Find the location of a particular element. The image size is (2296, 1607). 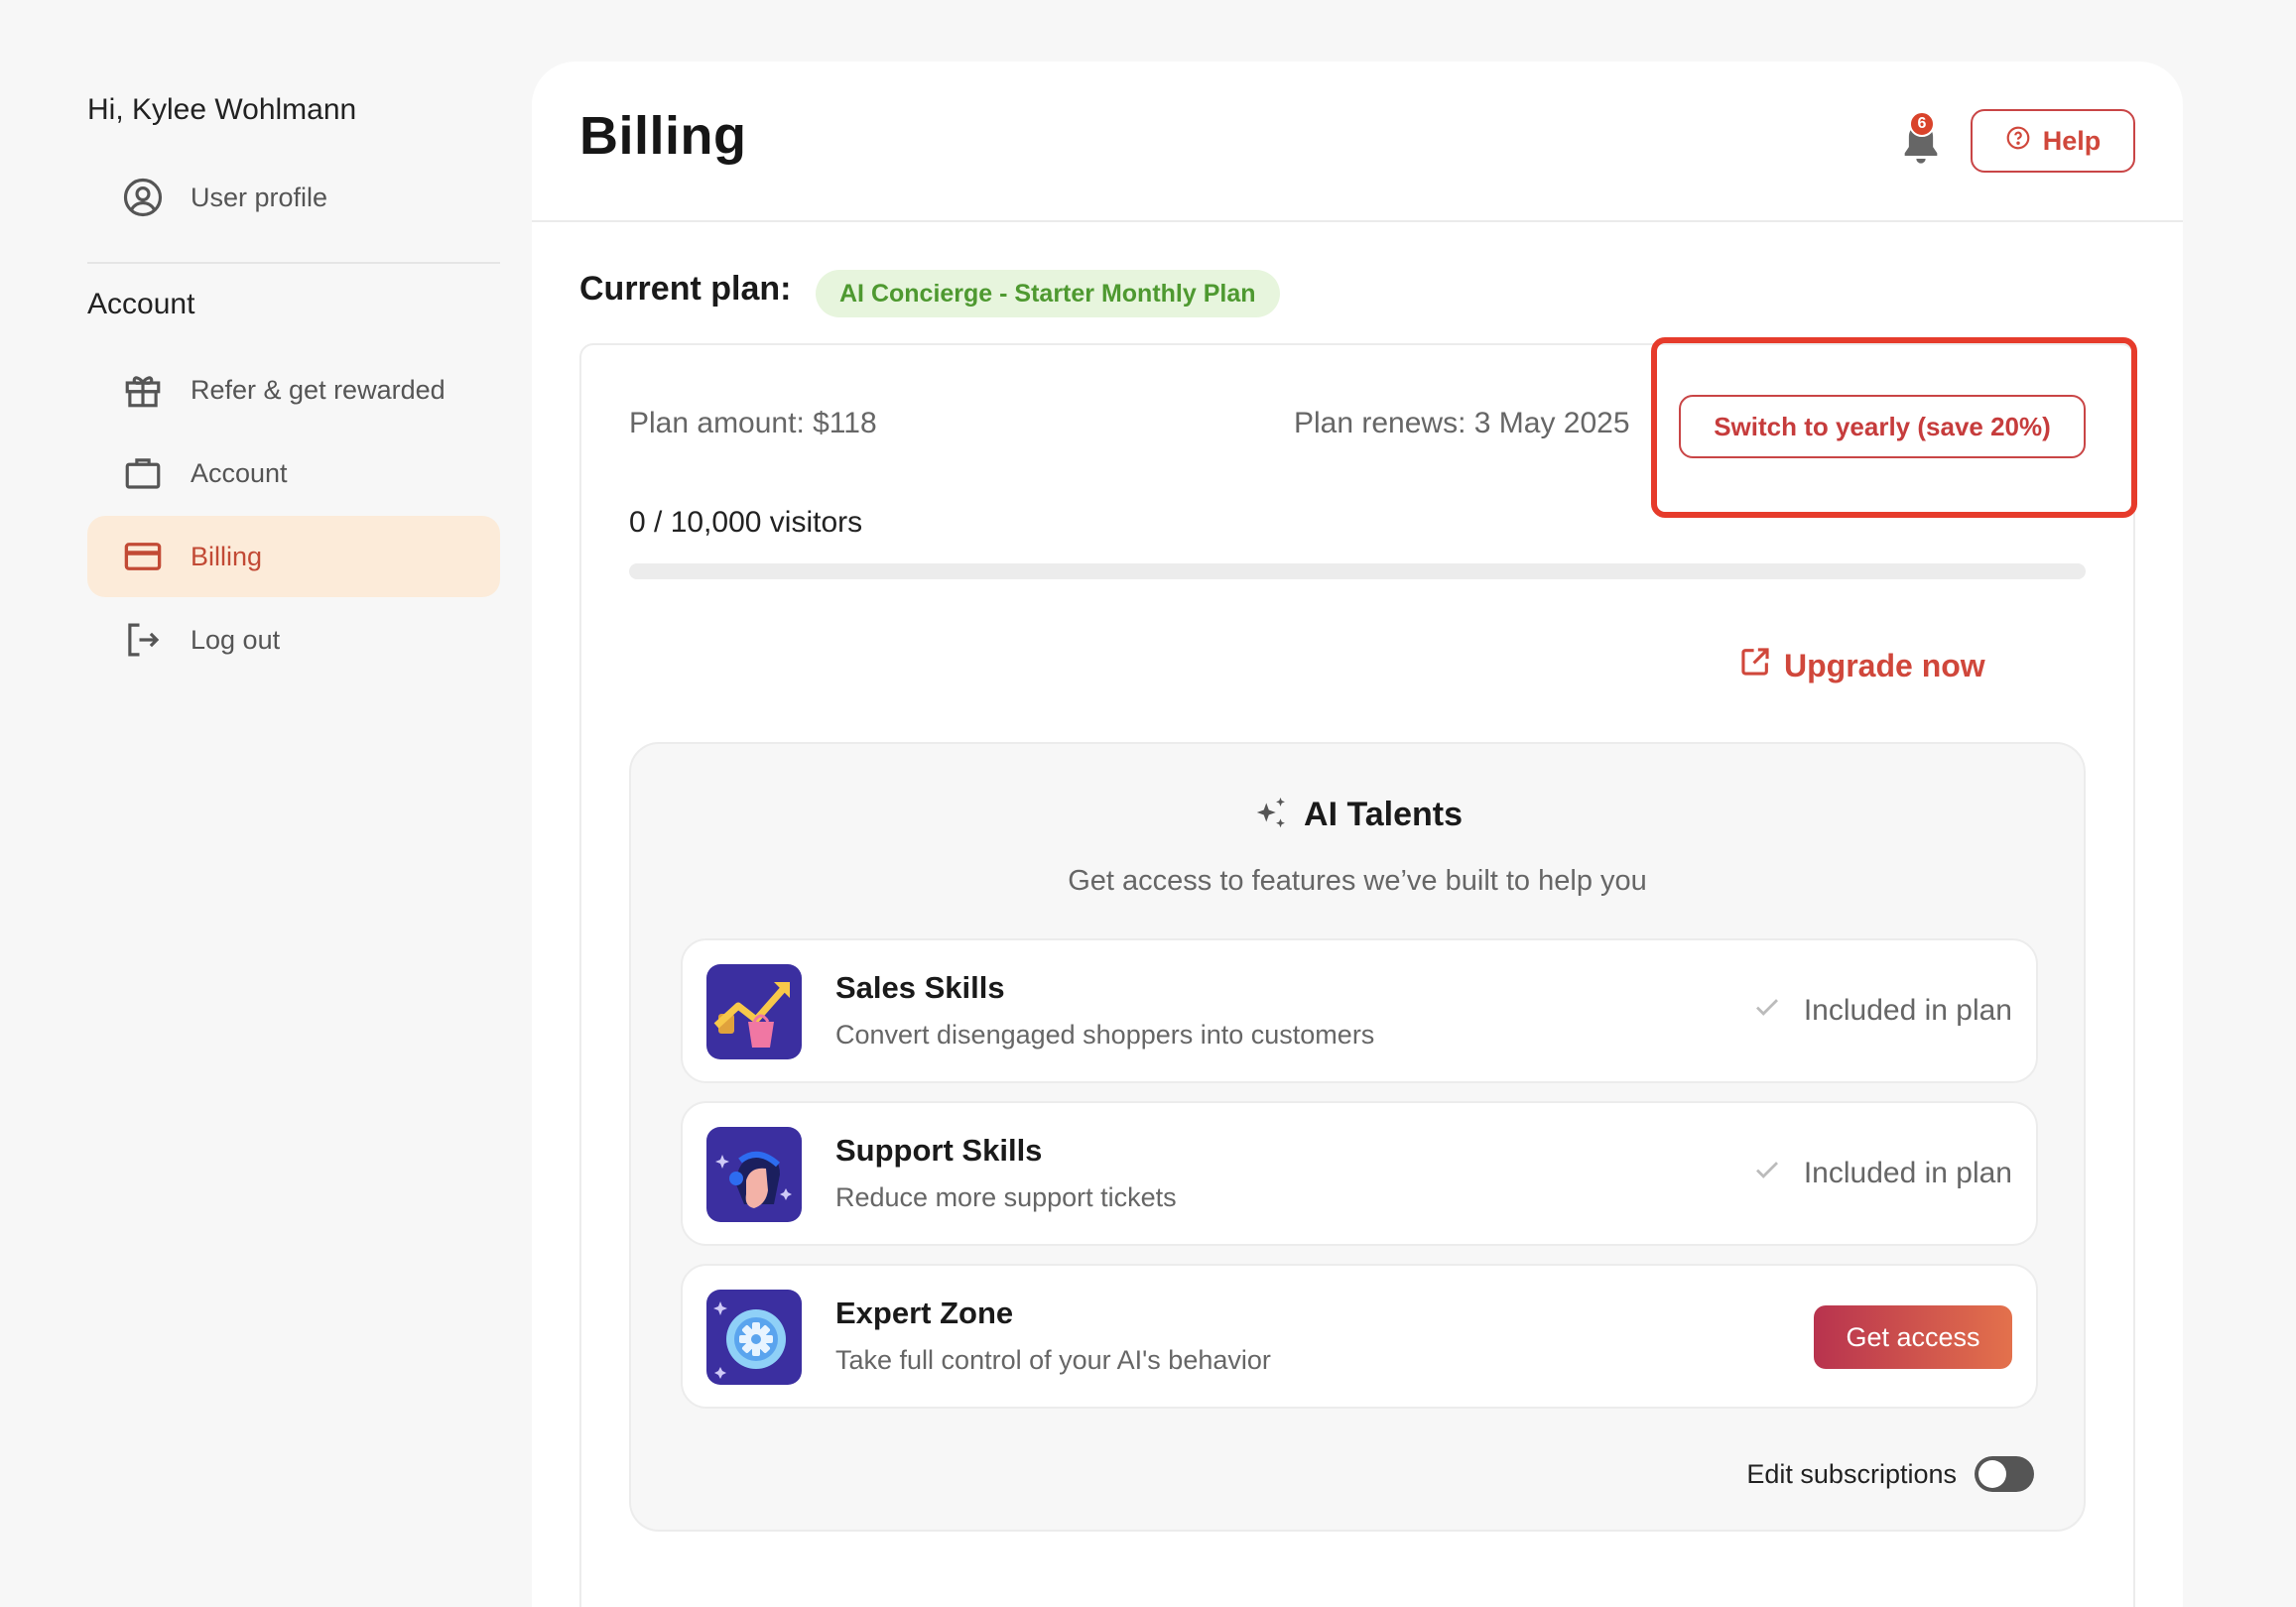

logout-icon is located at coordinates (143, 640).